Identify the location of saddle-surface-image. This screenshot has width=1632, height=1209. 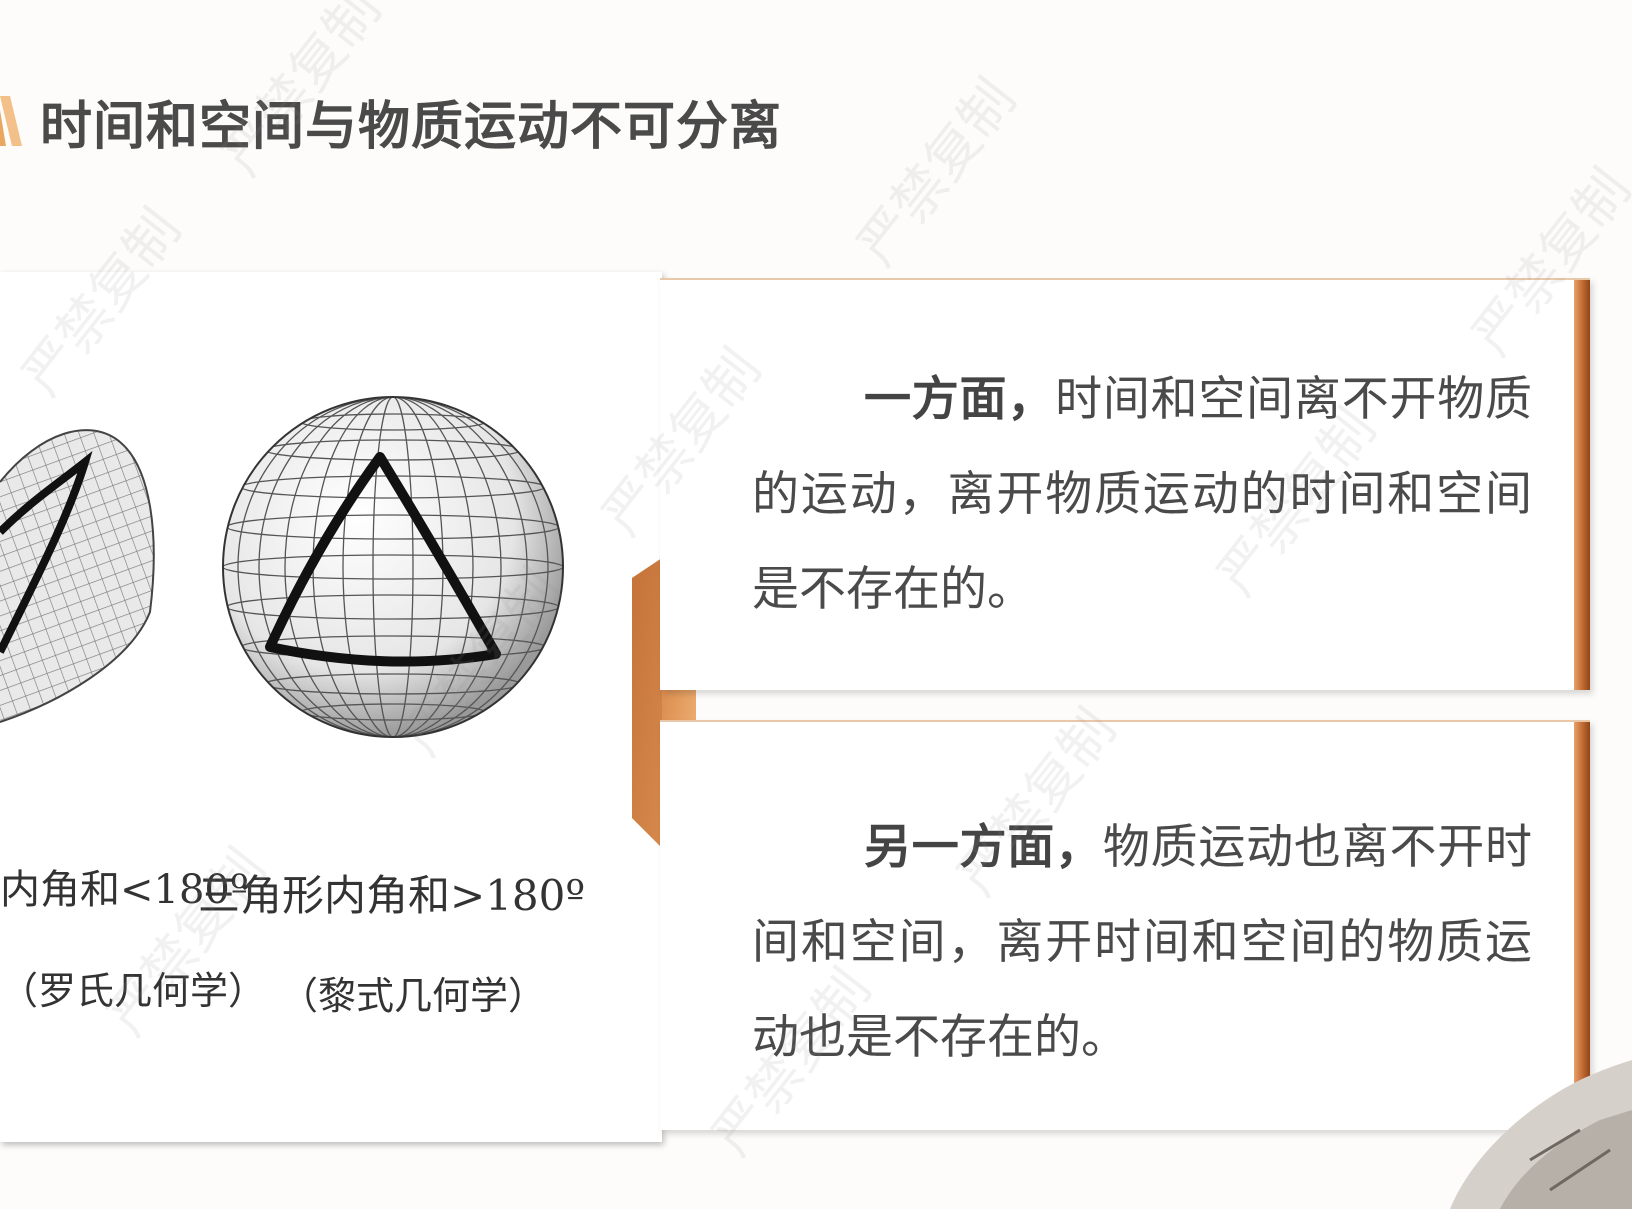
(77, 576).